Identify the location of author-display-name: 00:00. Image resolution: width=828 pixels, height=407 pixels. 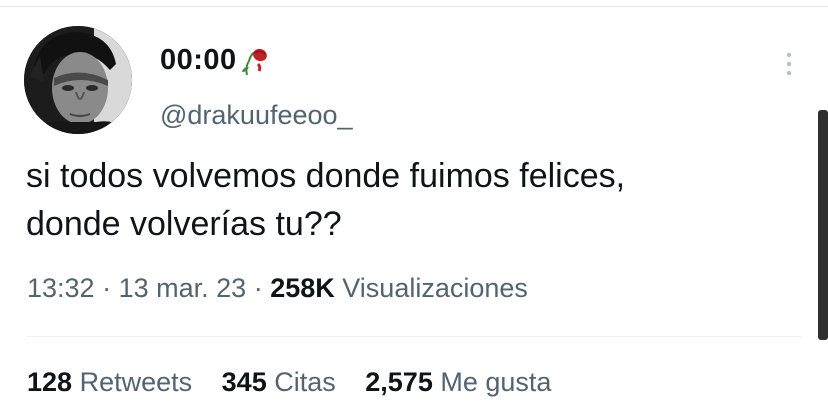
(214, 60).